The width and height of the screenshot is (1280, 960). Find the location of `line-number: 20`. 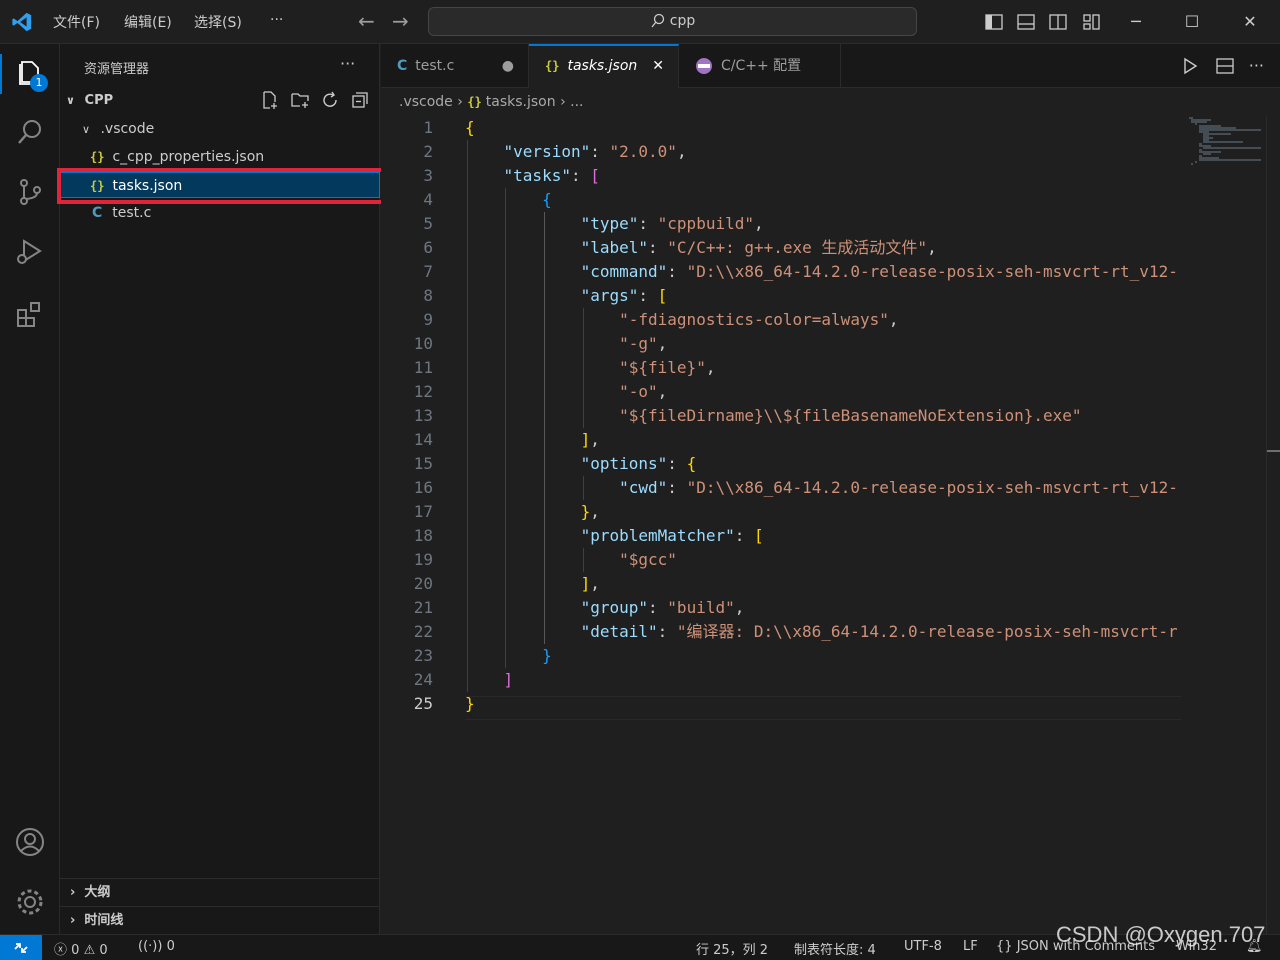

line-number: 20 is located at coordinates (423, 583).